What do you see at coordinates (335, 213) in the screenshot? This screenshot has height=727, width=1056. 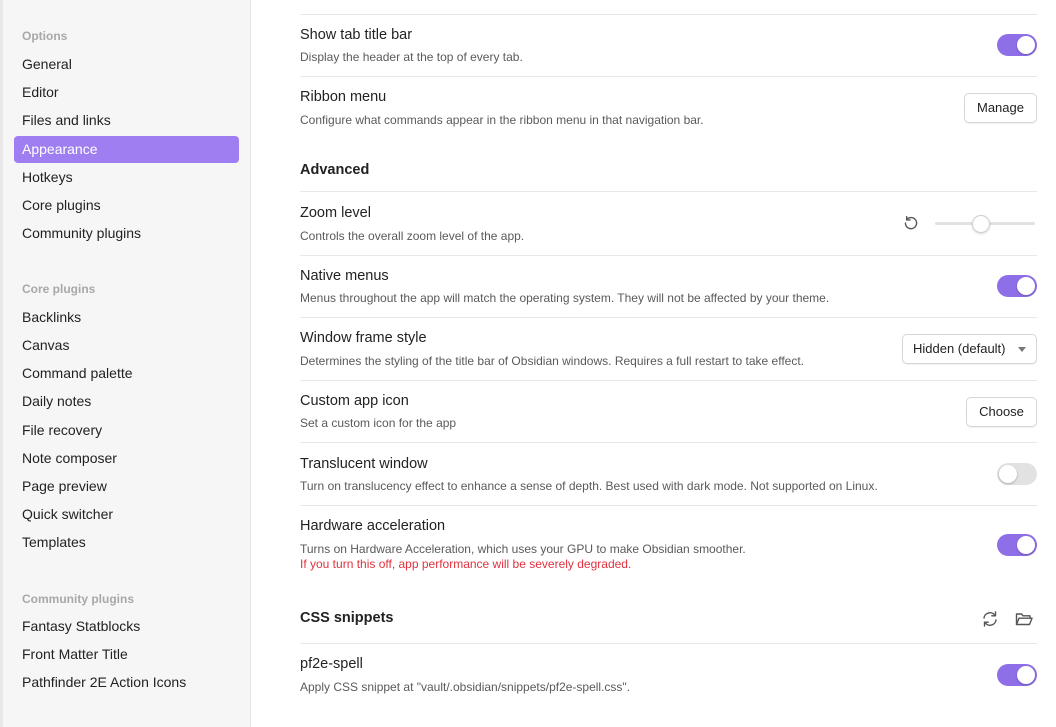 I see `setting-name: Zoom level` at bounding box center [335, 213].